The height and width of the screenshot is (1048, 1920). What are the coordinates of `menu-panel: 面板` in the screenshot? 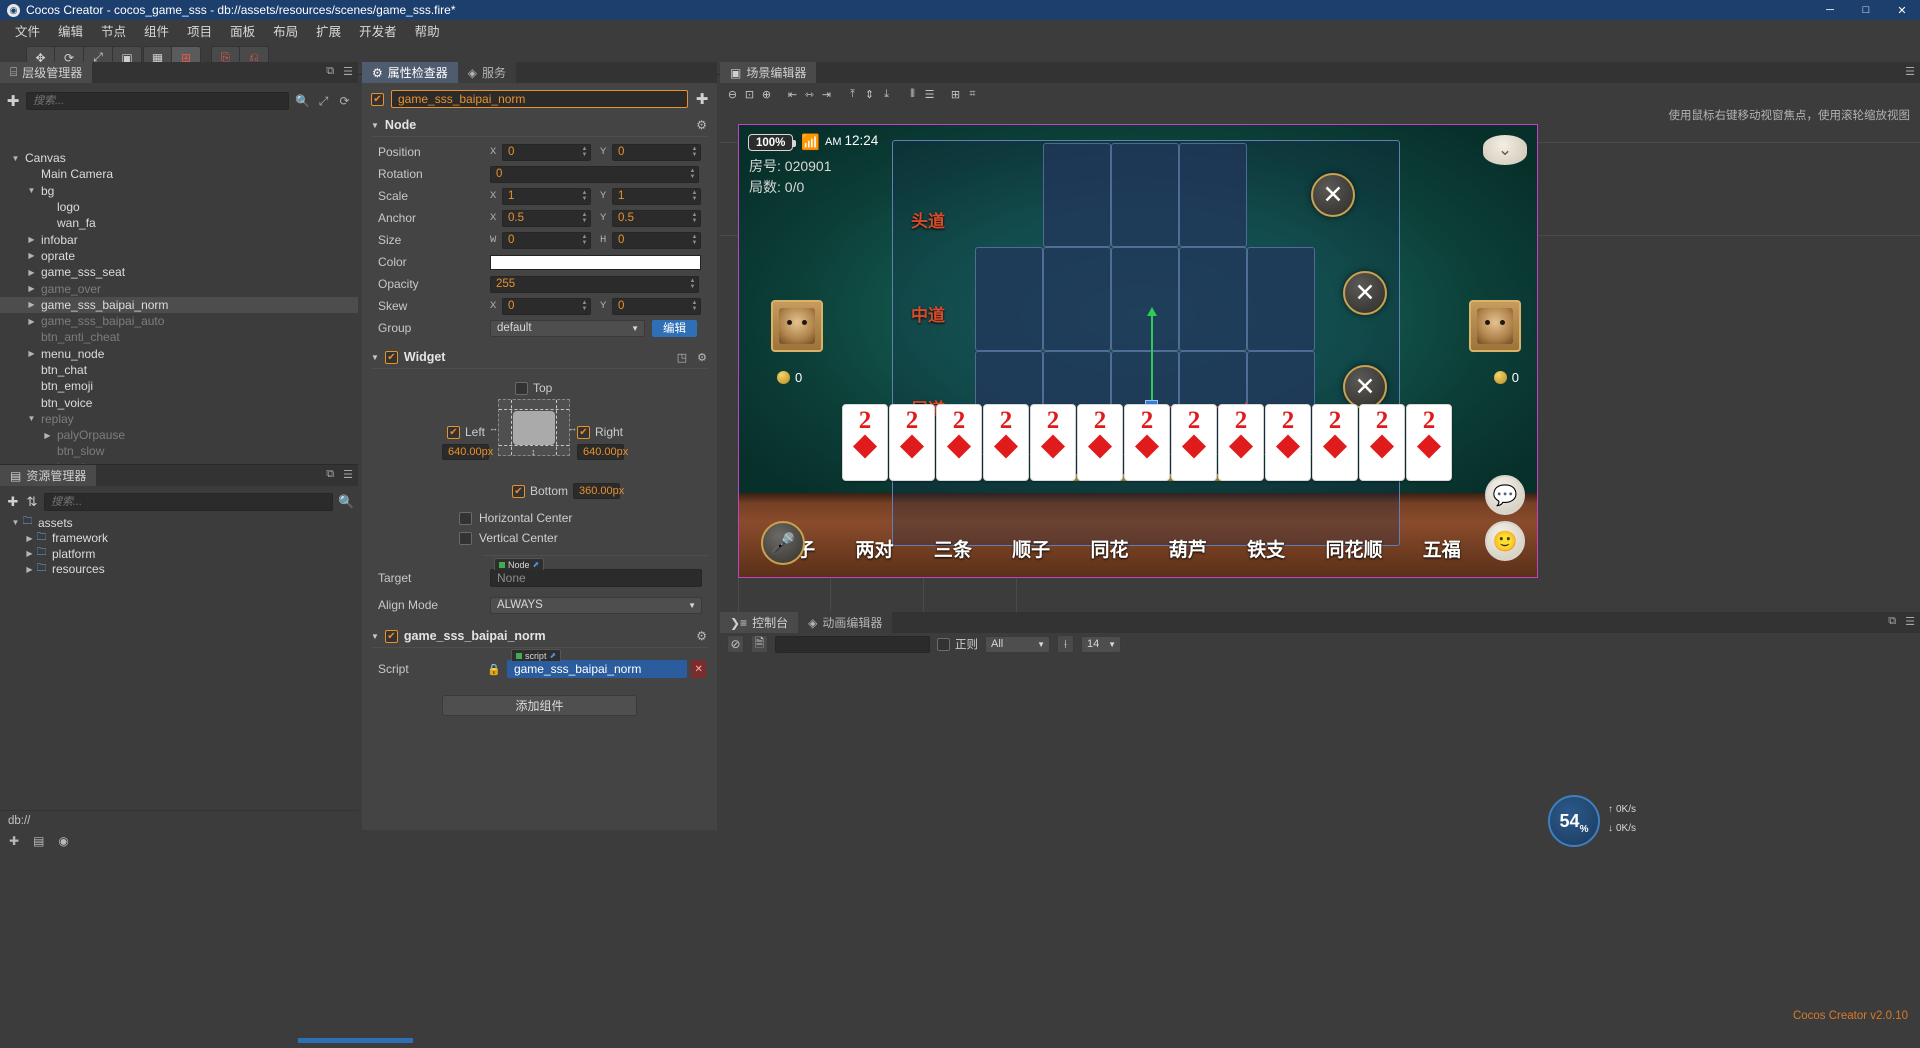 It's located at (242, 30).